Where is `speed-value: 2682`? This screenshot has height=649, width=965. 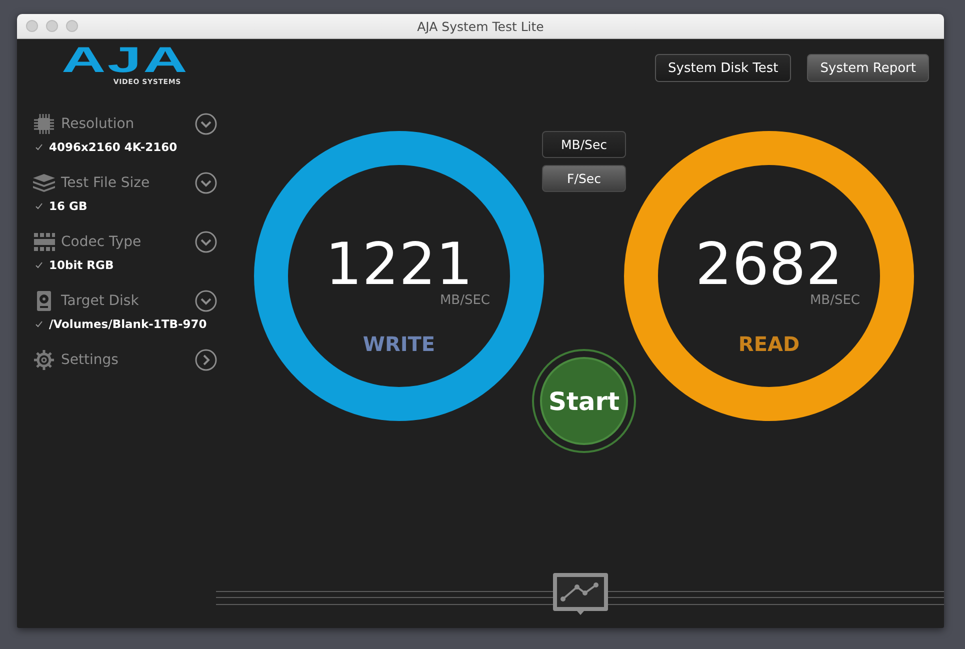 speed-value: 2682 is located at coordinates (769, 264).